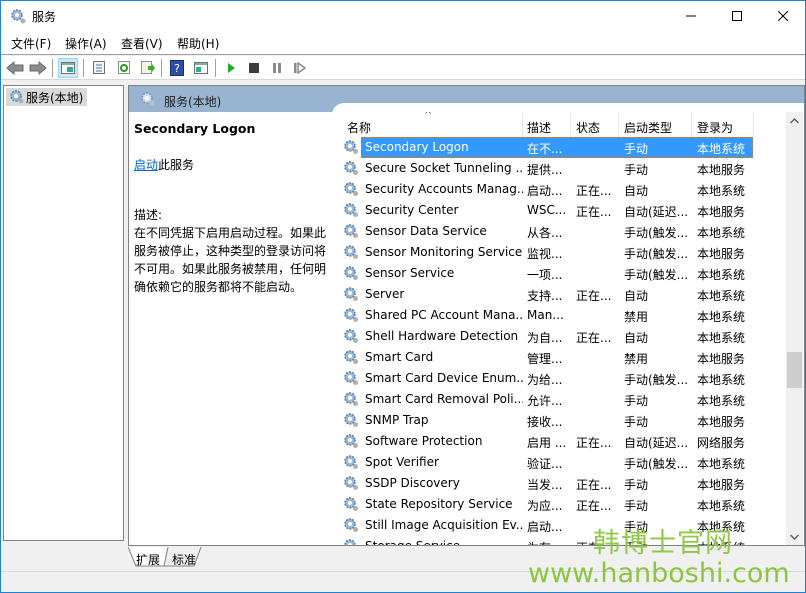 The height and width of the screenshot is (593, 806). I want to click on column-header-startup-type: 启动类型, so click(648, 128).